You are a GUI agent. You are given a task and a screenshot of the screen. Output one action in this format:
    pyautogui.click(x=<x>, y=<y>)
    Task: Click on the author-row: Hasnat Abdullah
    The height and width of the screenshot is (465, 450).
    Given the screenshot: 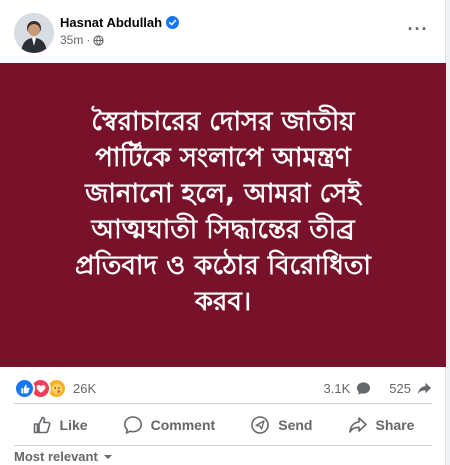 What is the action you would take?
    pyautogui.click(x=120, y=22)
    